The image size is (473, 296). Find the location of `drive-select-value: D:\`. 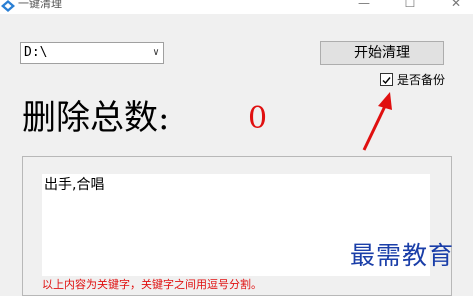

drive-select-value: D:\ is located at coordinates (36, 52).